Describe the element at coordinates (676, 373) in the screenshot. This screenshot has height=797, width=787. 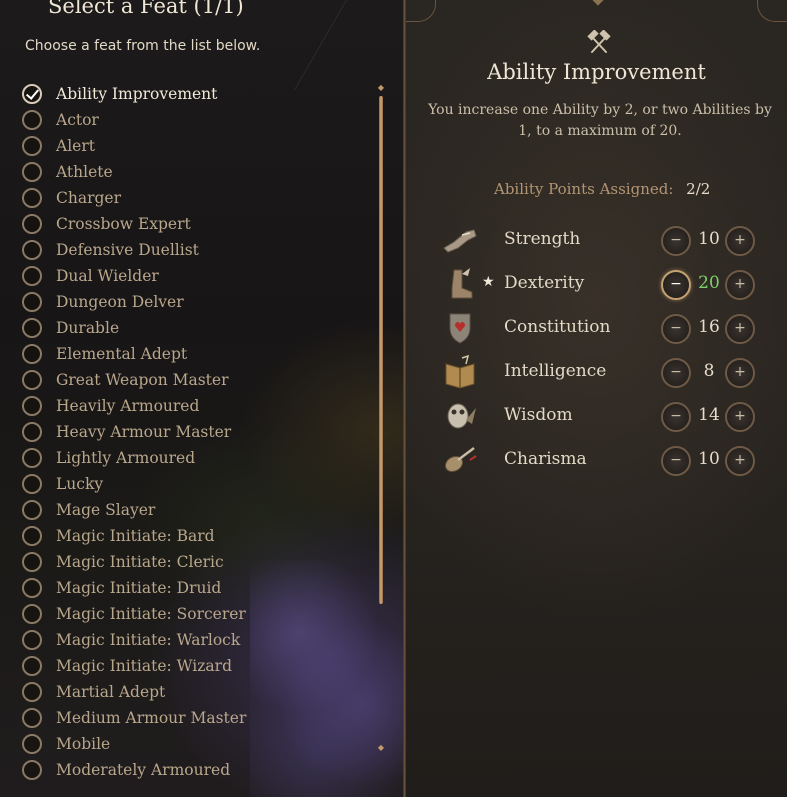
I see `decrease-intelligence-button: −` at that location.